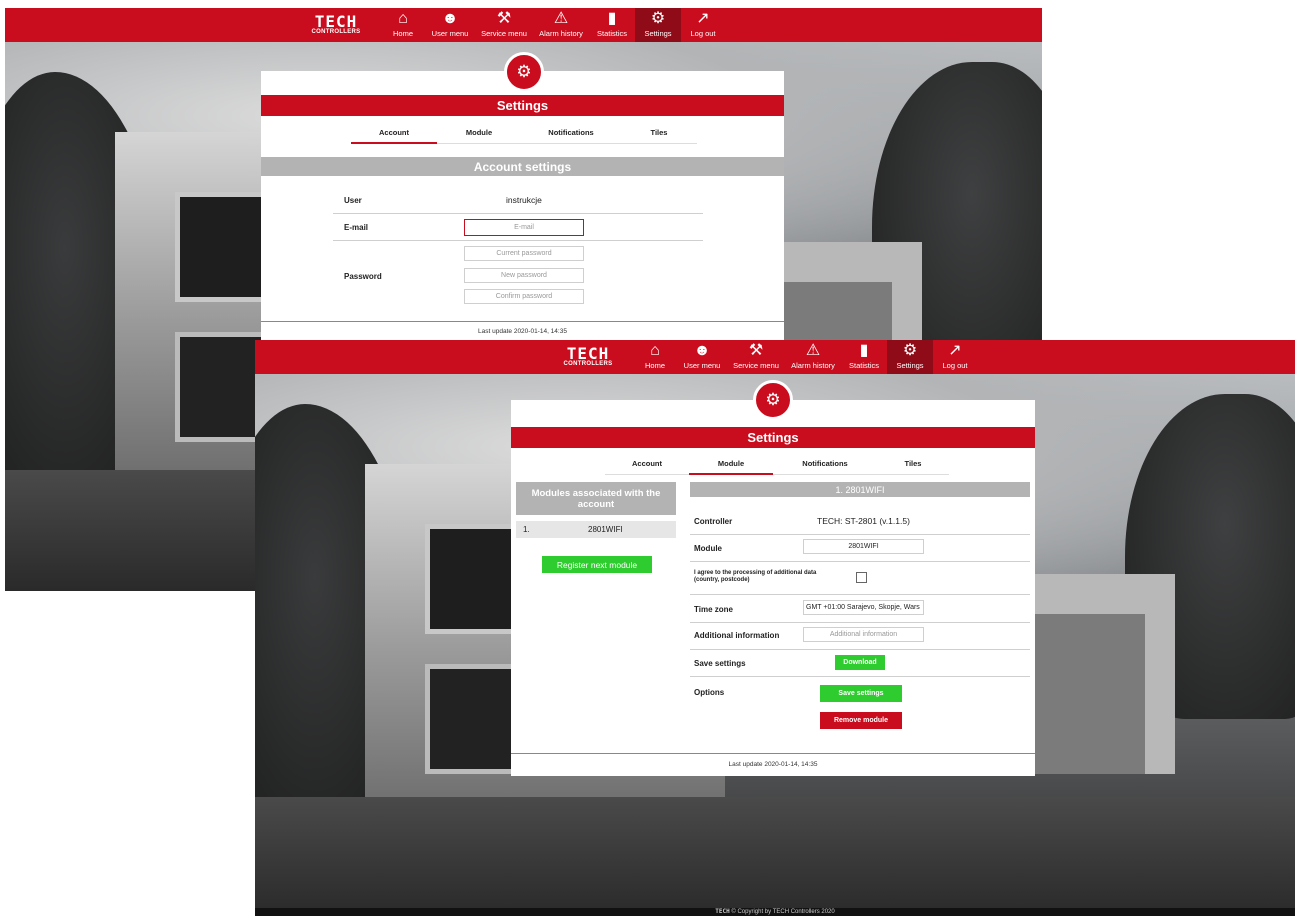  I want to click on current-password-input: Current password, so click(524, 253).